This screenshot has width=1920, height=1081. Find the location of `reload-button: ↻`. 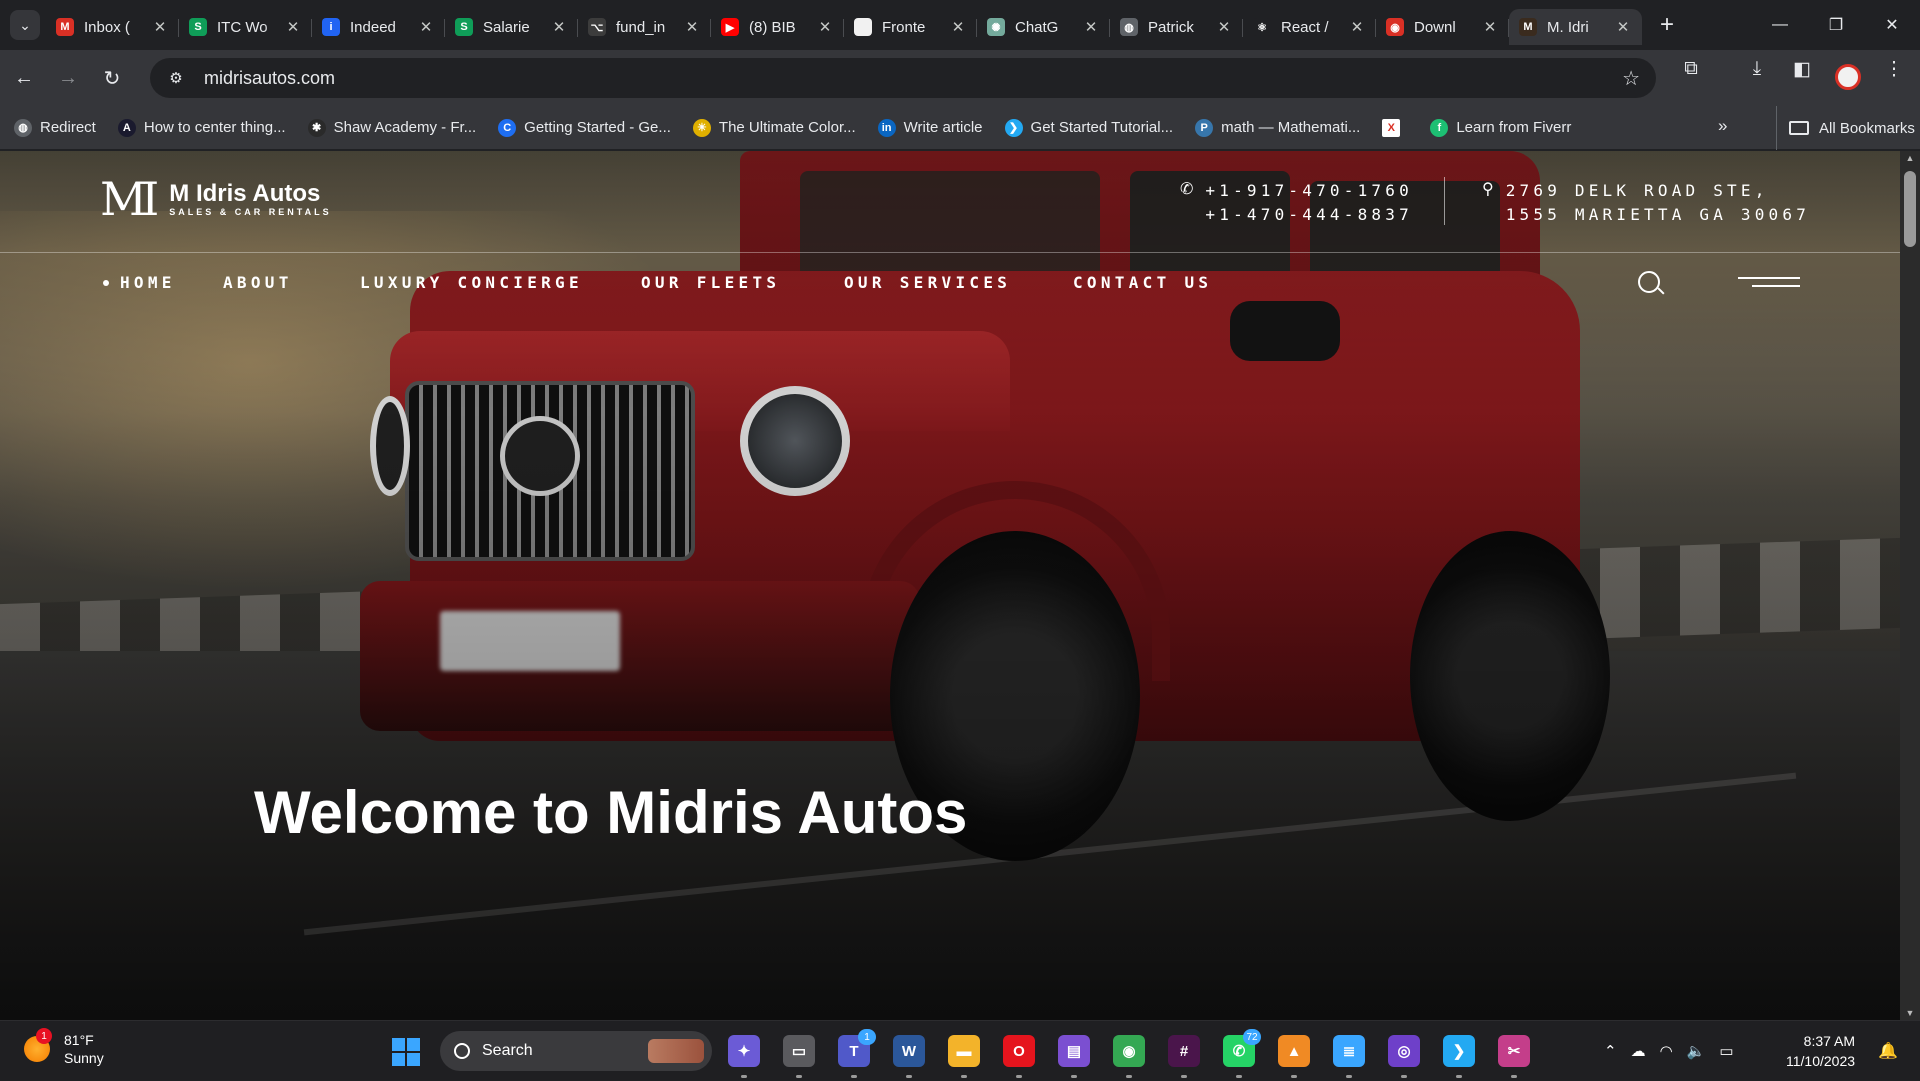

reload-button: ↻ is located at coordinates (112, 78).